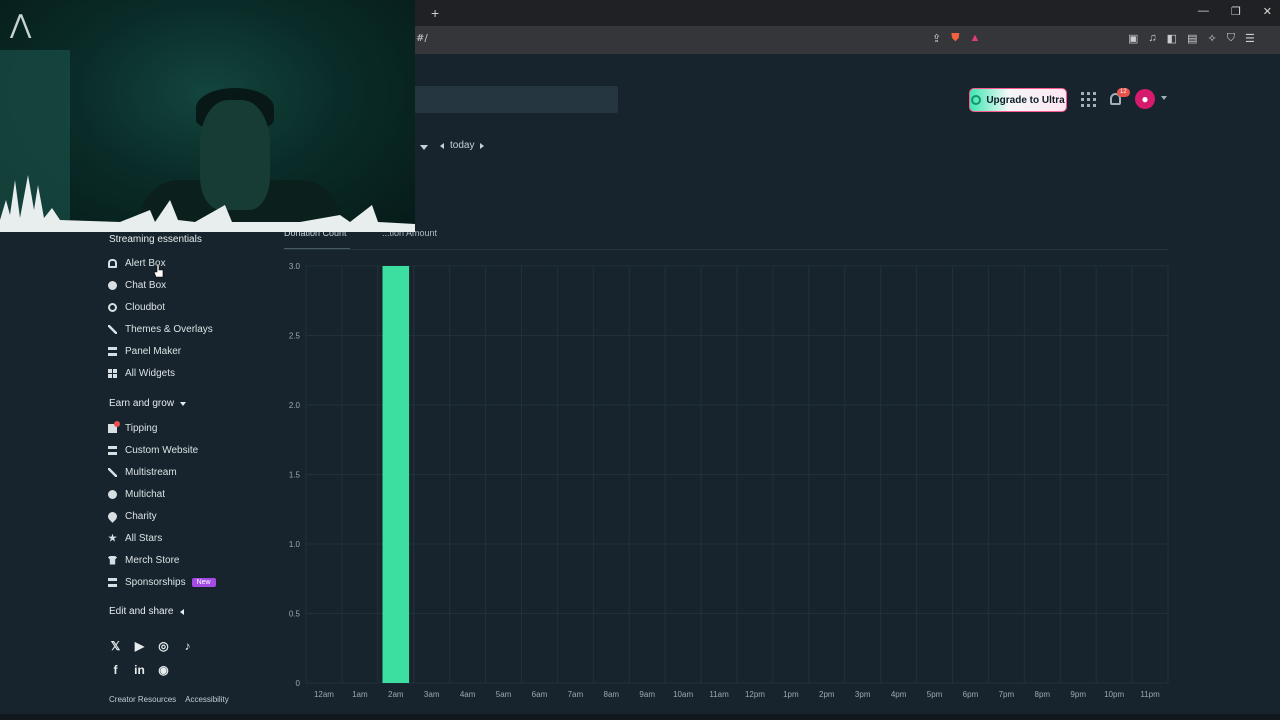  What do you see at coordinates (115, 670) in the screenshot?
I see `facebook-icon: f` at bounding box center [115, 670].